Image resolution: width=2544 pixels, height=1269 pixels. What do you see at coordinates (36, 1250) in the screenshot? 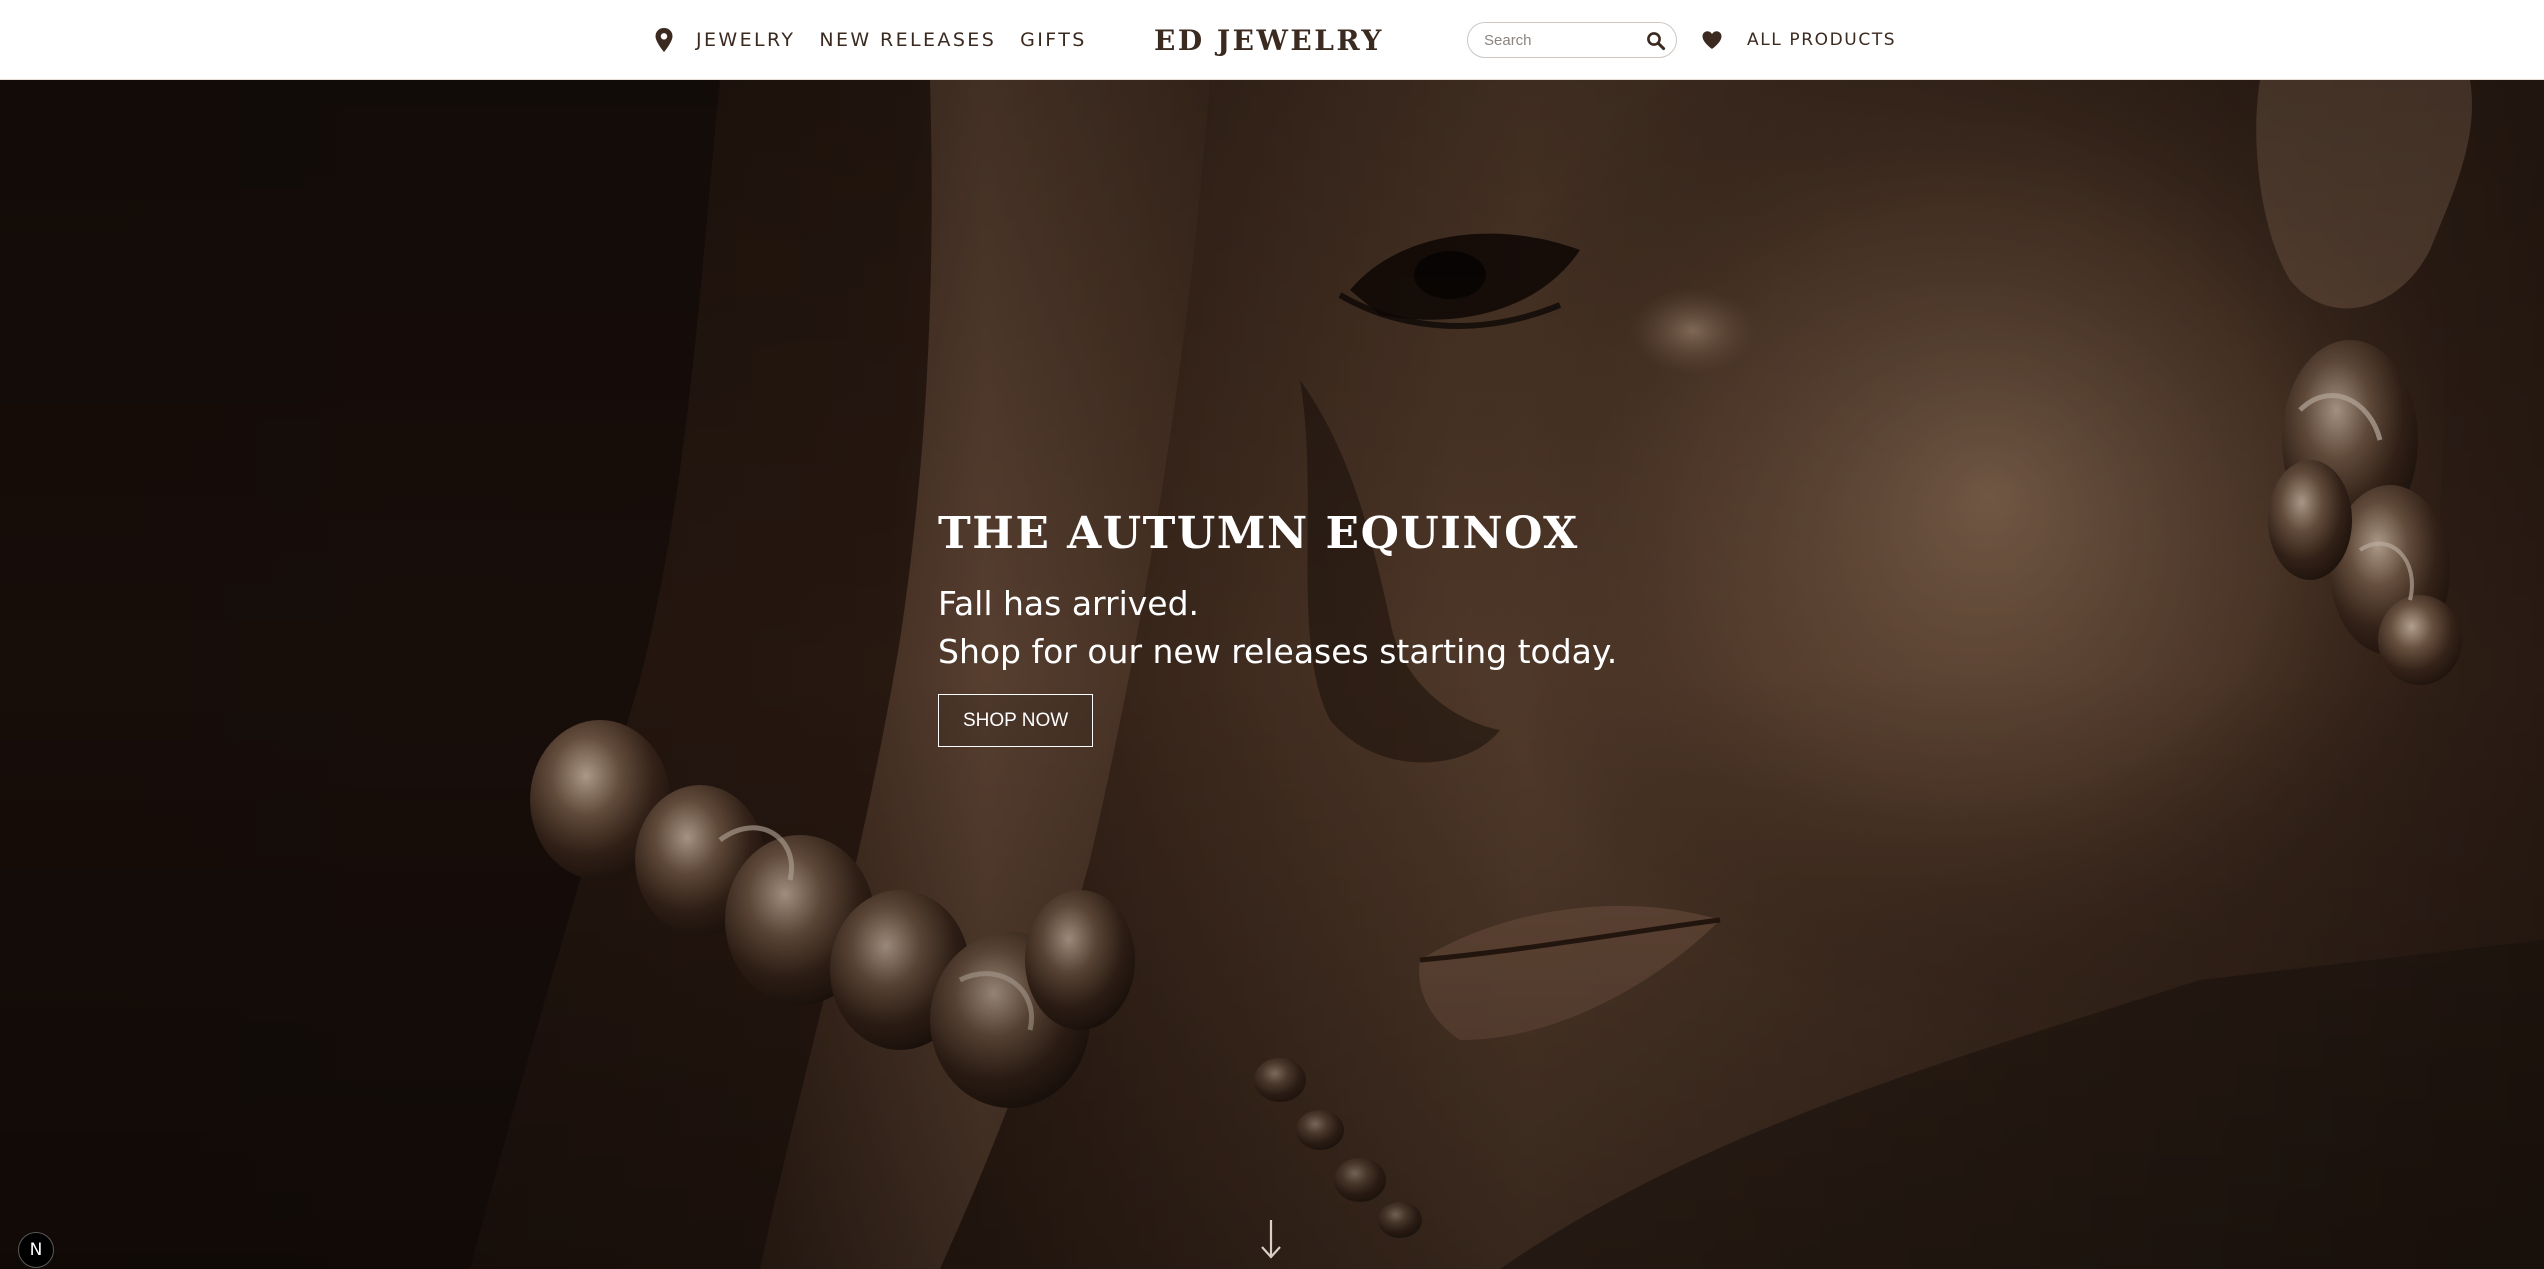
I see `framework-badge: N` at bounding box center [36, 1250].